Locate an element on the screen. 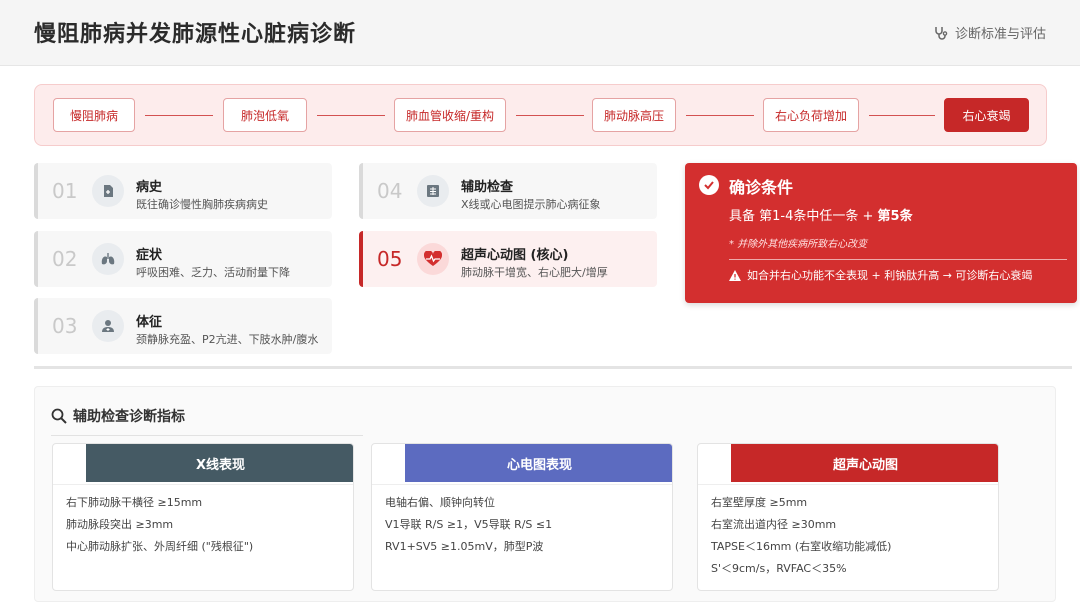 This screenshot has width=1080, height=608. flow-step-copd: 慢阻肺病 is located at coordinates (94, 115).